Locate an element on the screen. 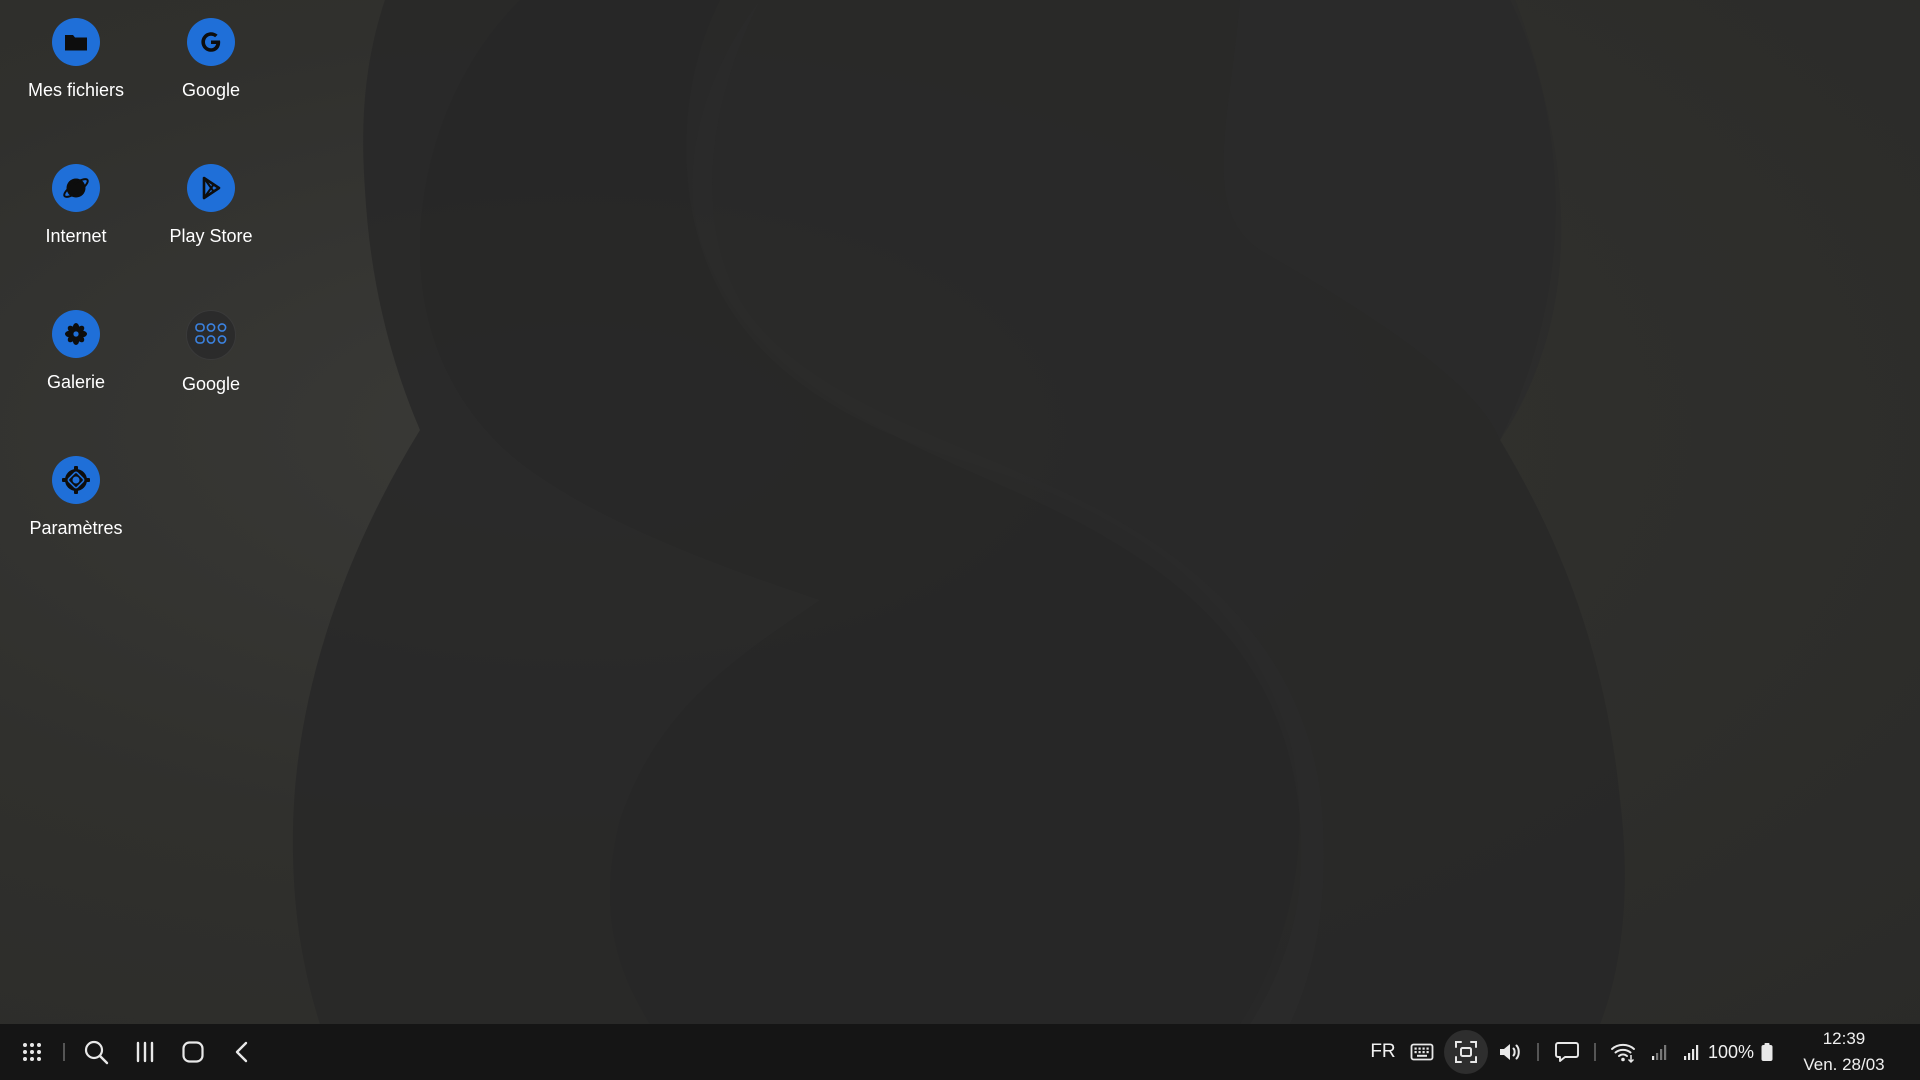 The image size is (1920, 1080). screen-capture-icon is located at coordinates (1466, 1052).